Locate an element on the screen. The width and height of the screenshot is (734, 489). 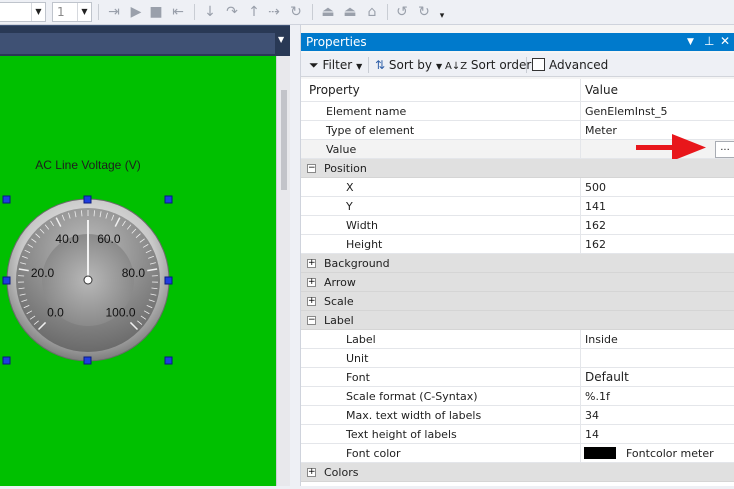
property-name: Y is located at coordinates (349, 206).